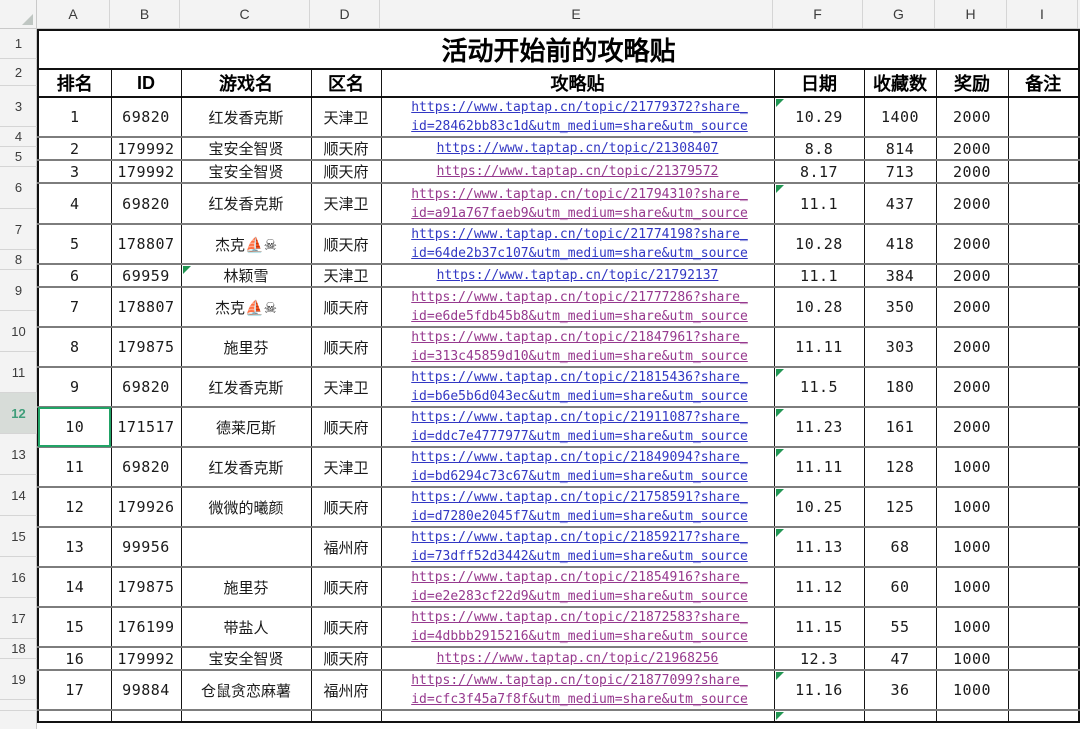 The image size is (1080, 729). Describe the element at coordinates (74, 244) in the screenshot. I see `cell-rank: 5` at that location.